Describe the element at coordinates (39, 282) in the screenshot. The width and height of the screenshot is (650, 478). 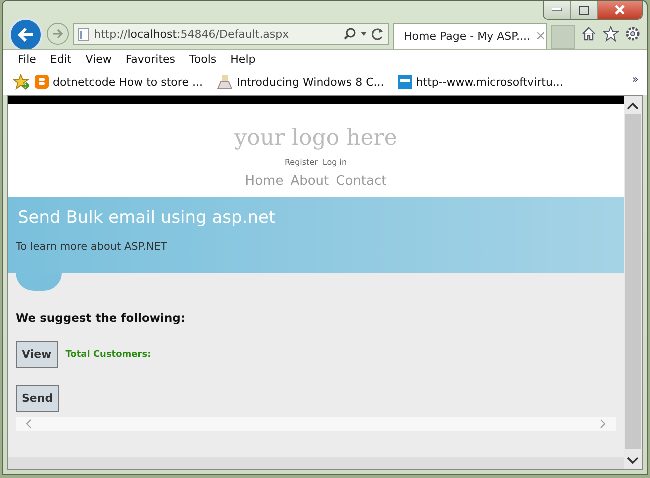
I see `banner-tab-shape` at that location.